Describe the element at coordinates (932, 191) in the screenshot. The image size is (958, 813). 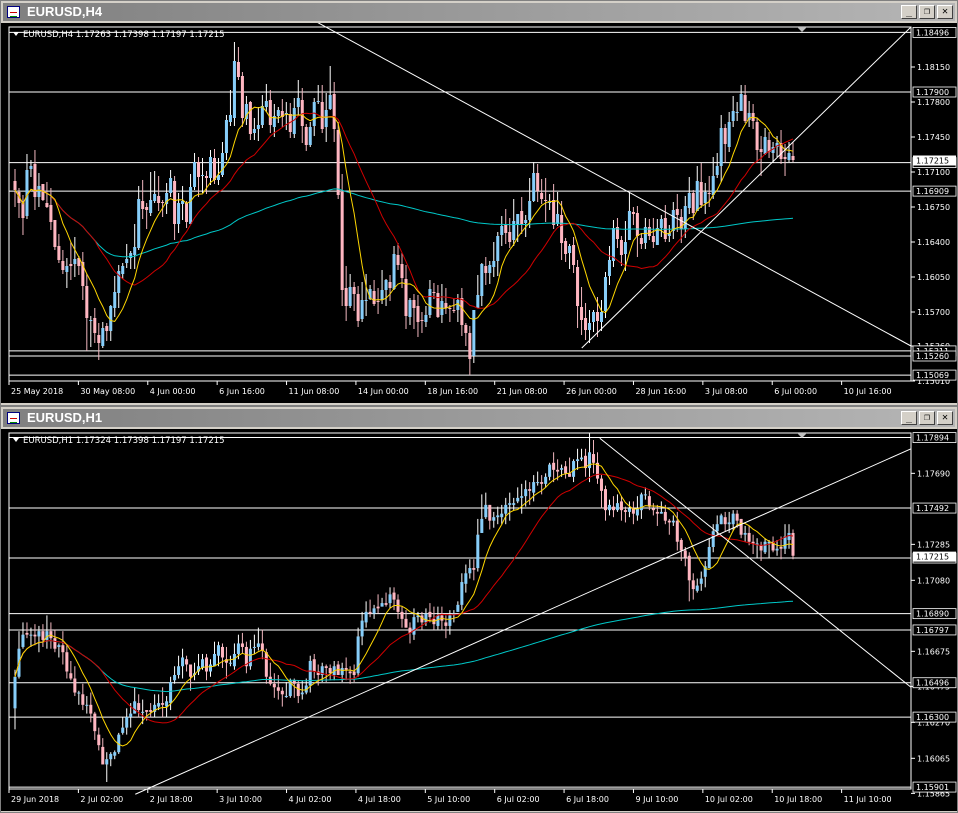
I see `level-price-label: 1.16909` at that location.